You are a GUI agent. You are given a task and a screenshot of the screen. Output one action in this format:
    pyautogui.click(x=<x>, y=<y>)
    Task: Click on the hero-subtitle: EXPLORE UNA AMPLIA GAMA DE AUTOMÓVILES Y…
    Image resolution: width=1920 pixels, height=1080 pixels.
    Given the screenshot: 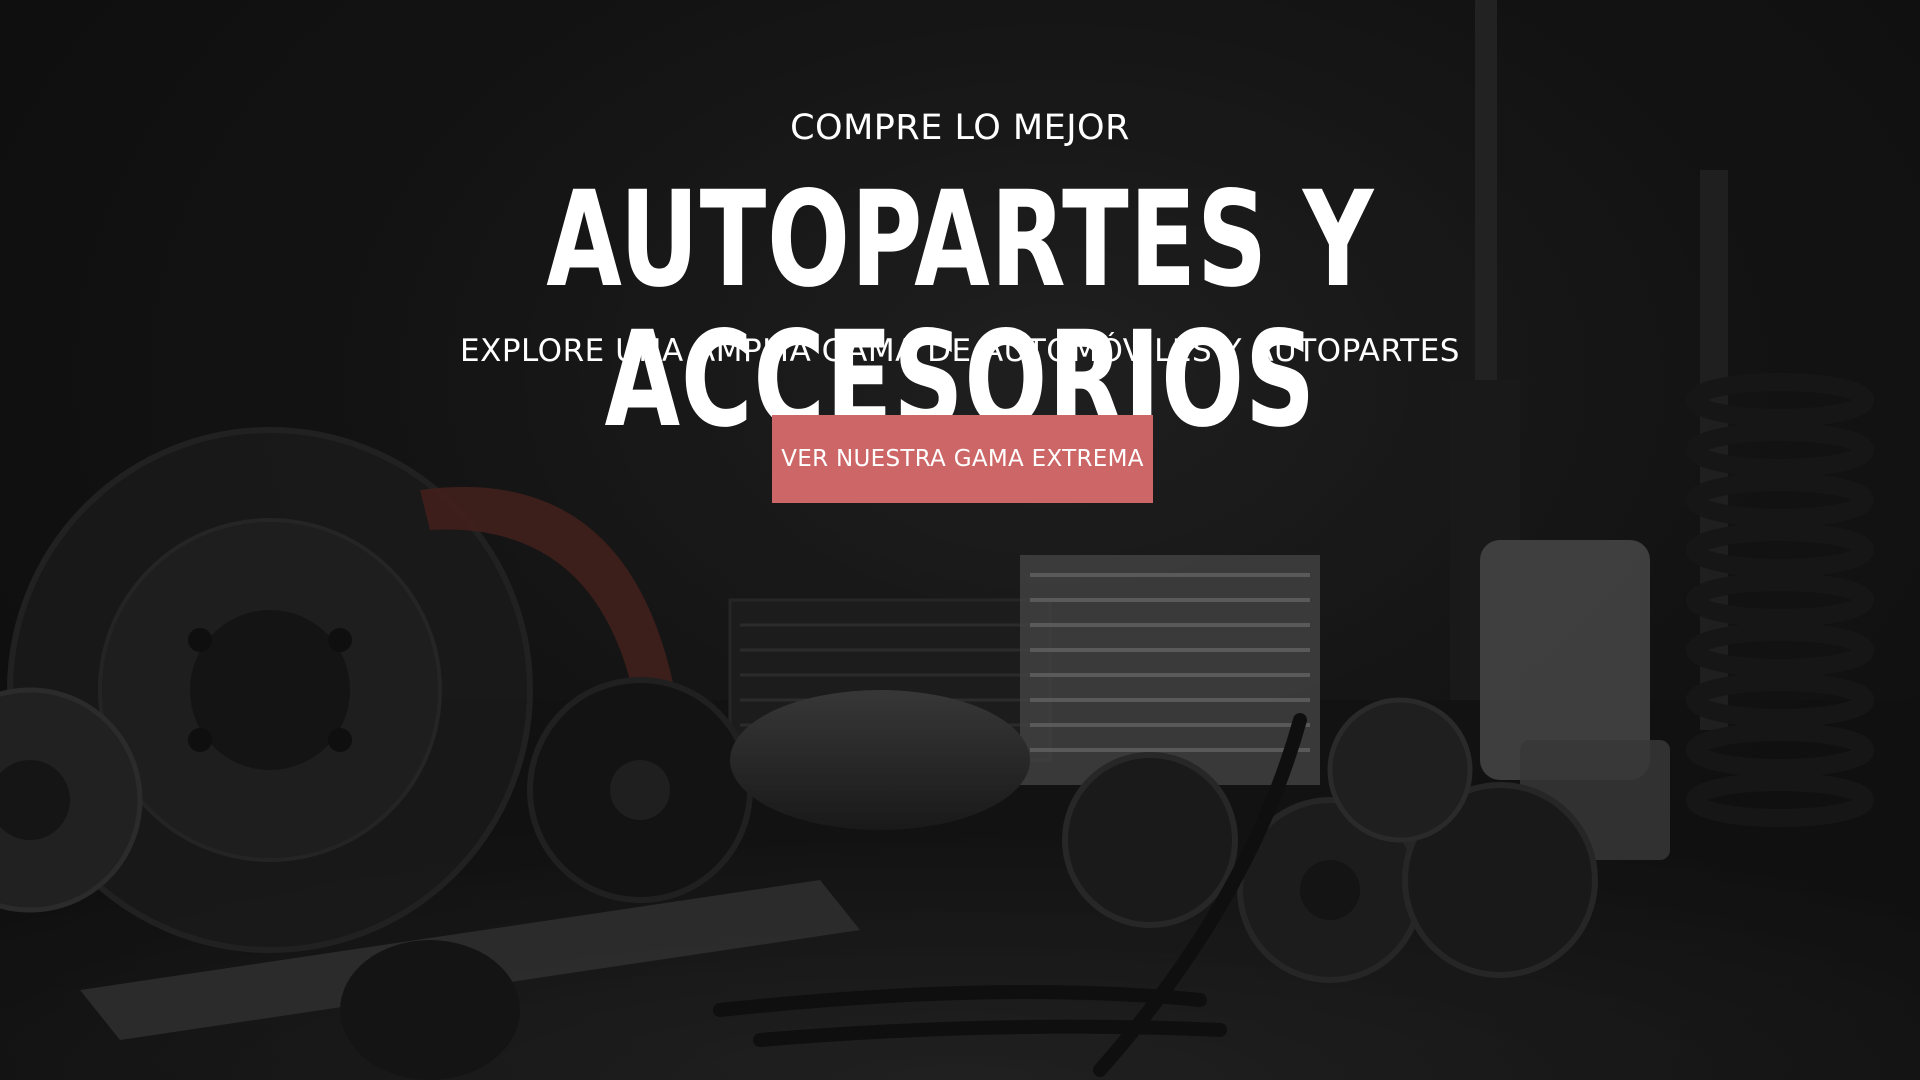 What is the action you would take?
    pyautogui.click(x=960, y=351)
    